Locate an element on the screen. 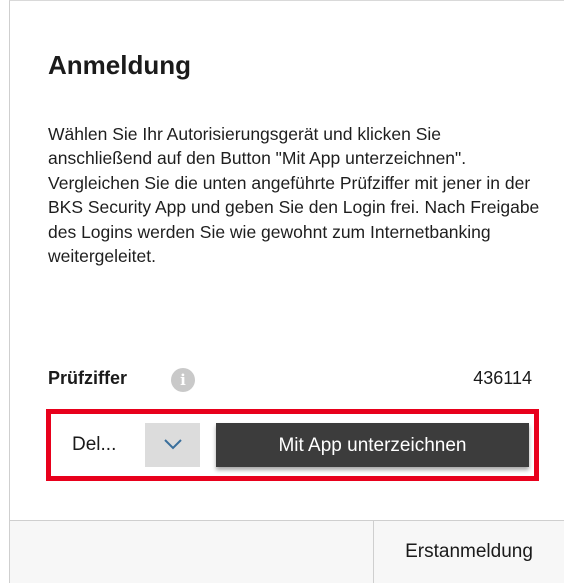 The image size is (564, 583). info-icon: i is located at coordinates (183, 380).